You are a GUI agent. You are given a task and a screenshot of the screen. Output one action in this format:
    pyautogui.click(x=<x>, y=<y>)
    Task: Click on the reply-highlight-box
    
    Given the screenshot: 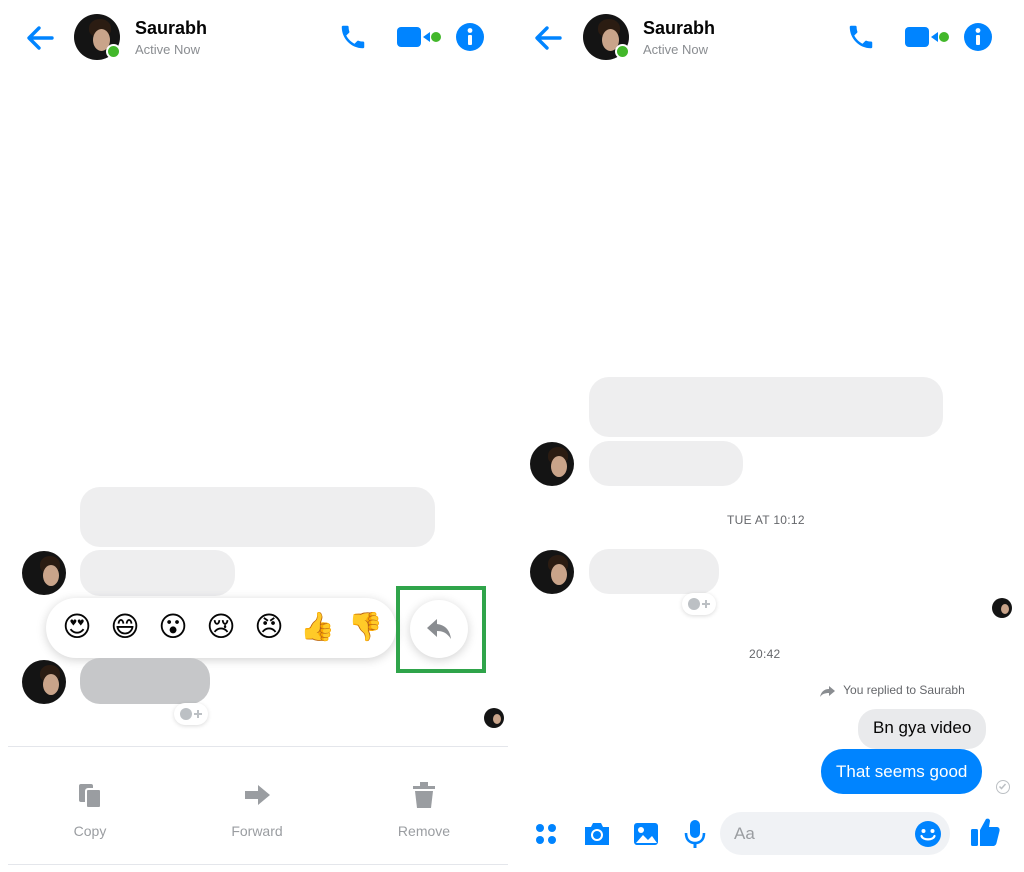 What is the action you would take?
    pyautogui.click(x=441, y=629)
    